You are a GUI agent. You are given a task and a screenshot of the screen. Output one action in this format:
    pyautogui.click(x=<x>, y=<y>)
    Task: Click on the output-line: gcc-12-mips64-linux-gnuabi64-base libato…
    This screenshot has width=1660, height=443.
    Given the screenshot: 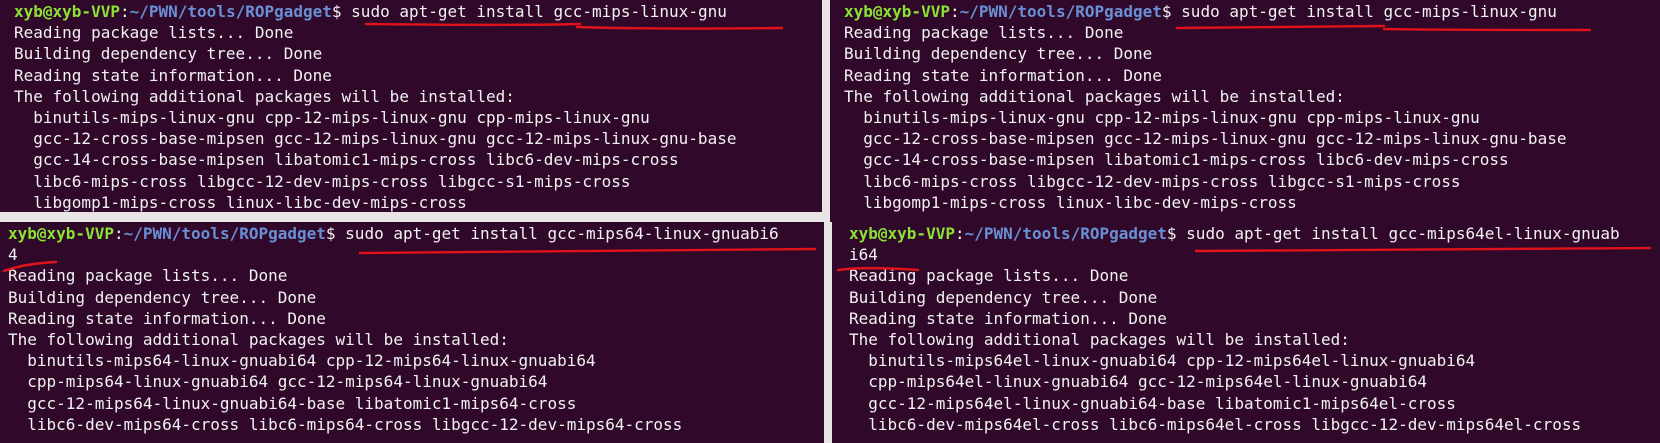 What is the action you would take?
    pyautogui.click(x=292, y=403)
    